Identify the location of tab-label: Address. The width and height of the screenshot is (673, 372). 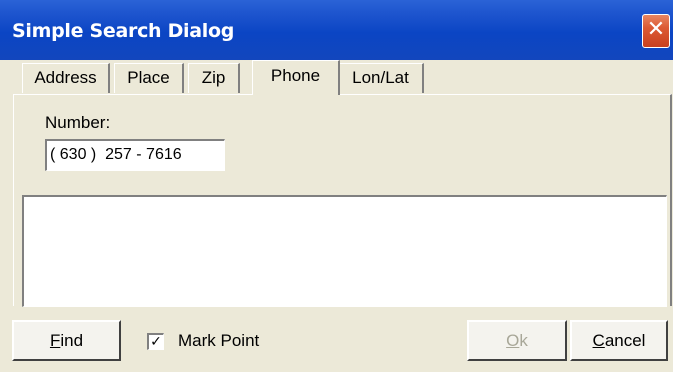
(65, 77).